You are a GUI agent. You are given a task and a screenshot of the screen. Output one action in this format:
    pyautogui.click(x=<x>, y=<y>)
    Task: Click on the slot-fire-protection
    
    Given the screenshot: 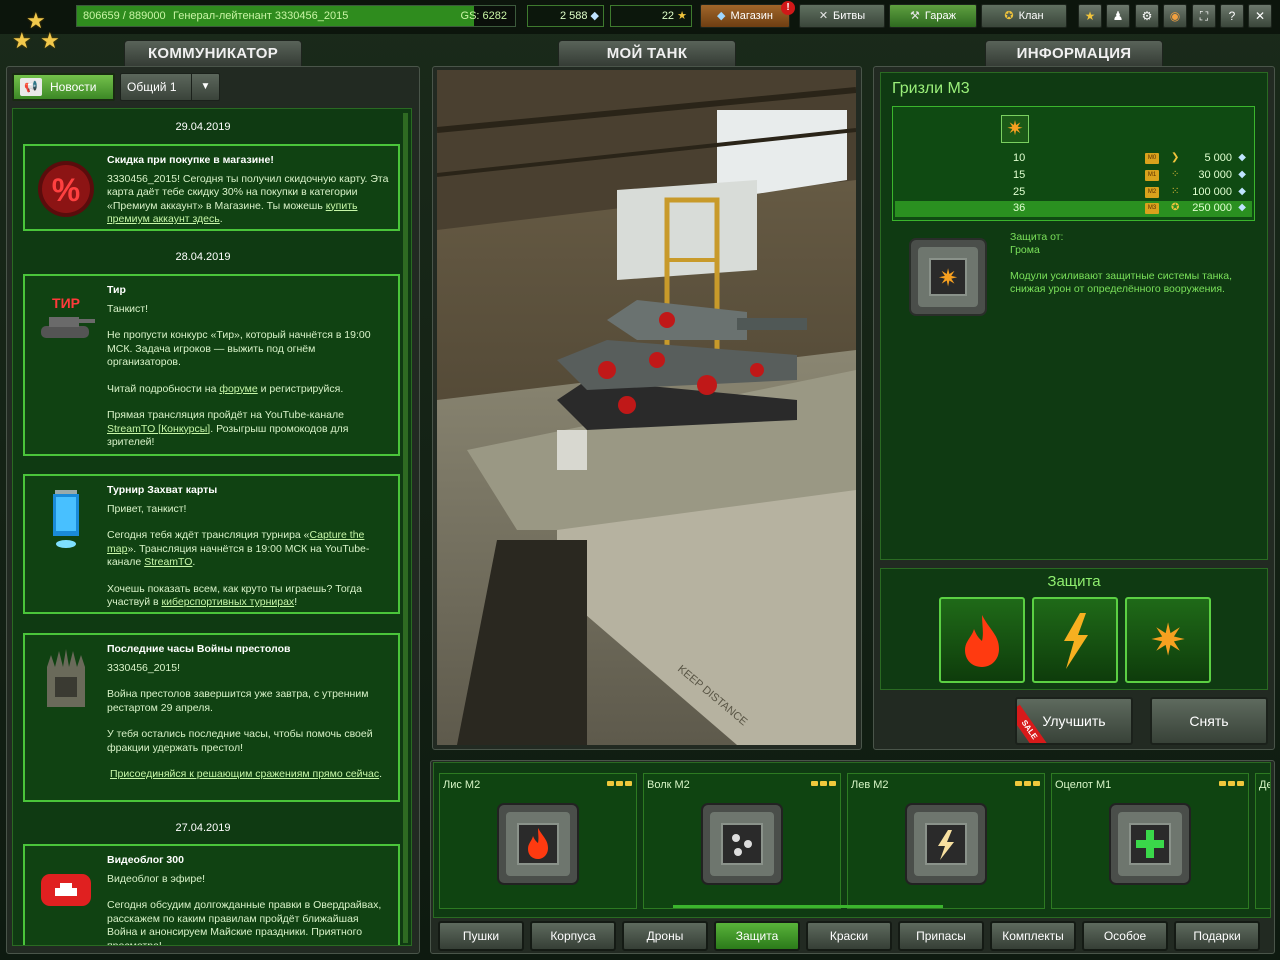 What is the action you would take?
    pyautogui.click(x=982, y=640)
    